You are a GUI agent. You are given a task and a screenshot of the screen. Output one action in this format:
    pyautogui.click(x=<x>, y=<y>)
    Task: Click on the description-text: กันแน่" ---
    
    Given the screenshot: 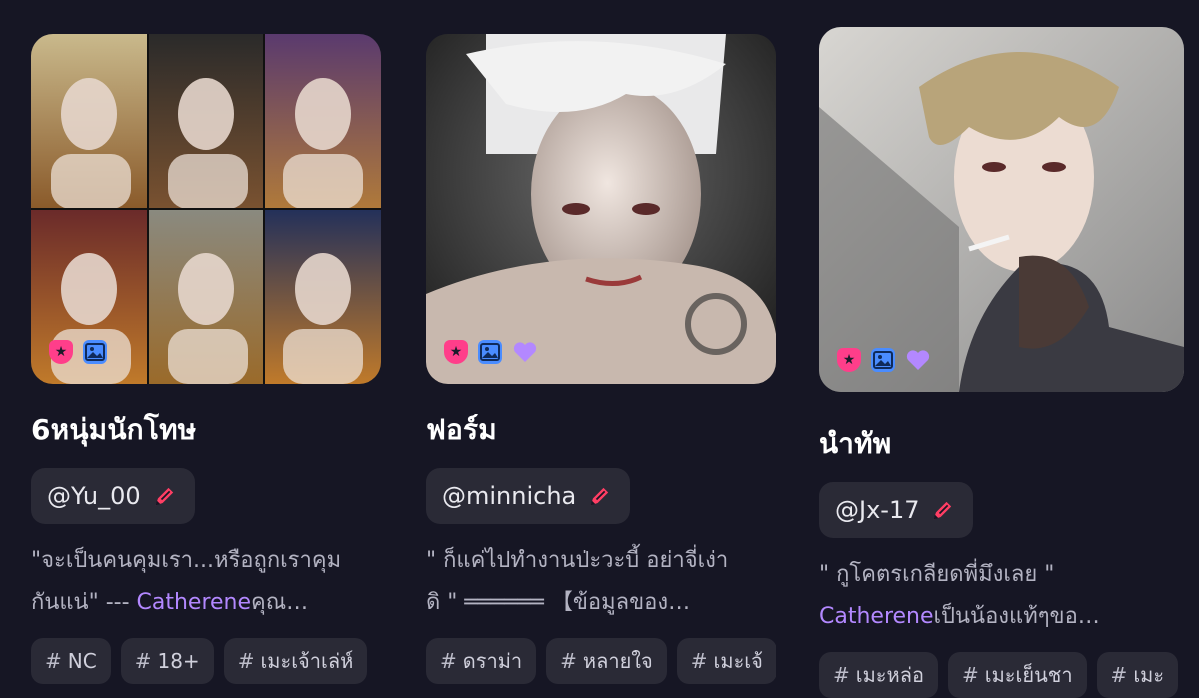 What is the action you would take?
    pyautogui.click(x=84, y=602)
    